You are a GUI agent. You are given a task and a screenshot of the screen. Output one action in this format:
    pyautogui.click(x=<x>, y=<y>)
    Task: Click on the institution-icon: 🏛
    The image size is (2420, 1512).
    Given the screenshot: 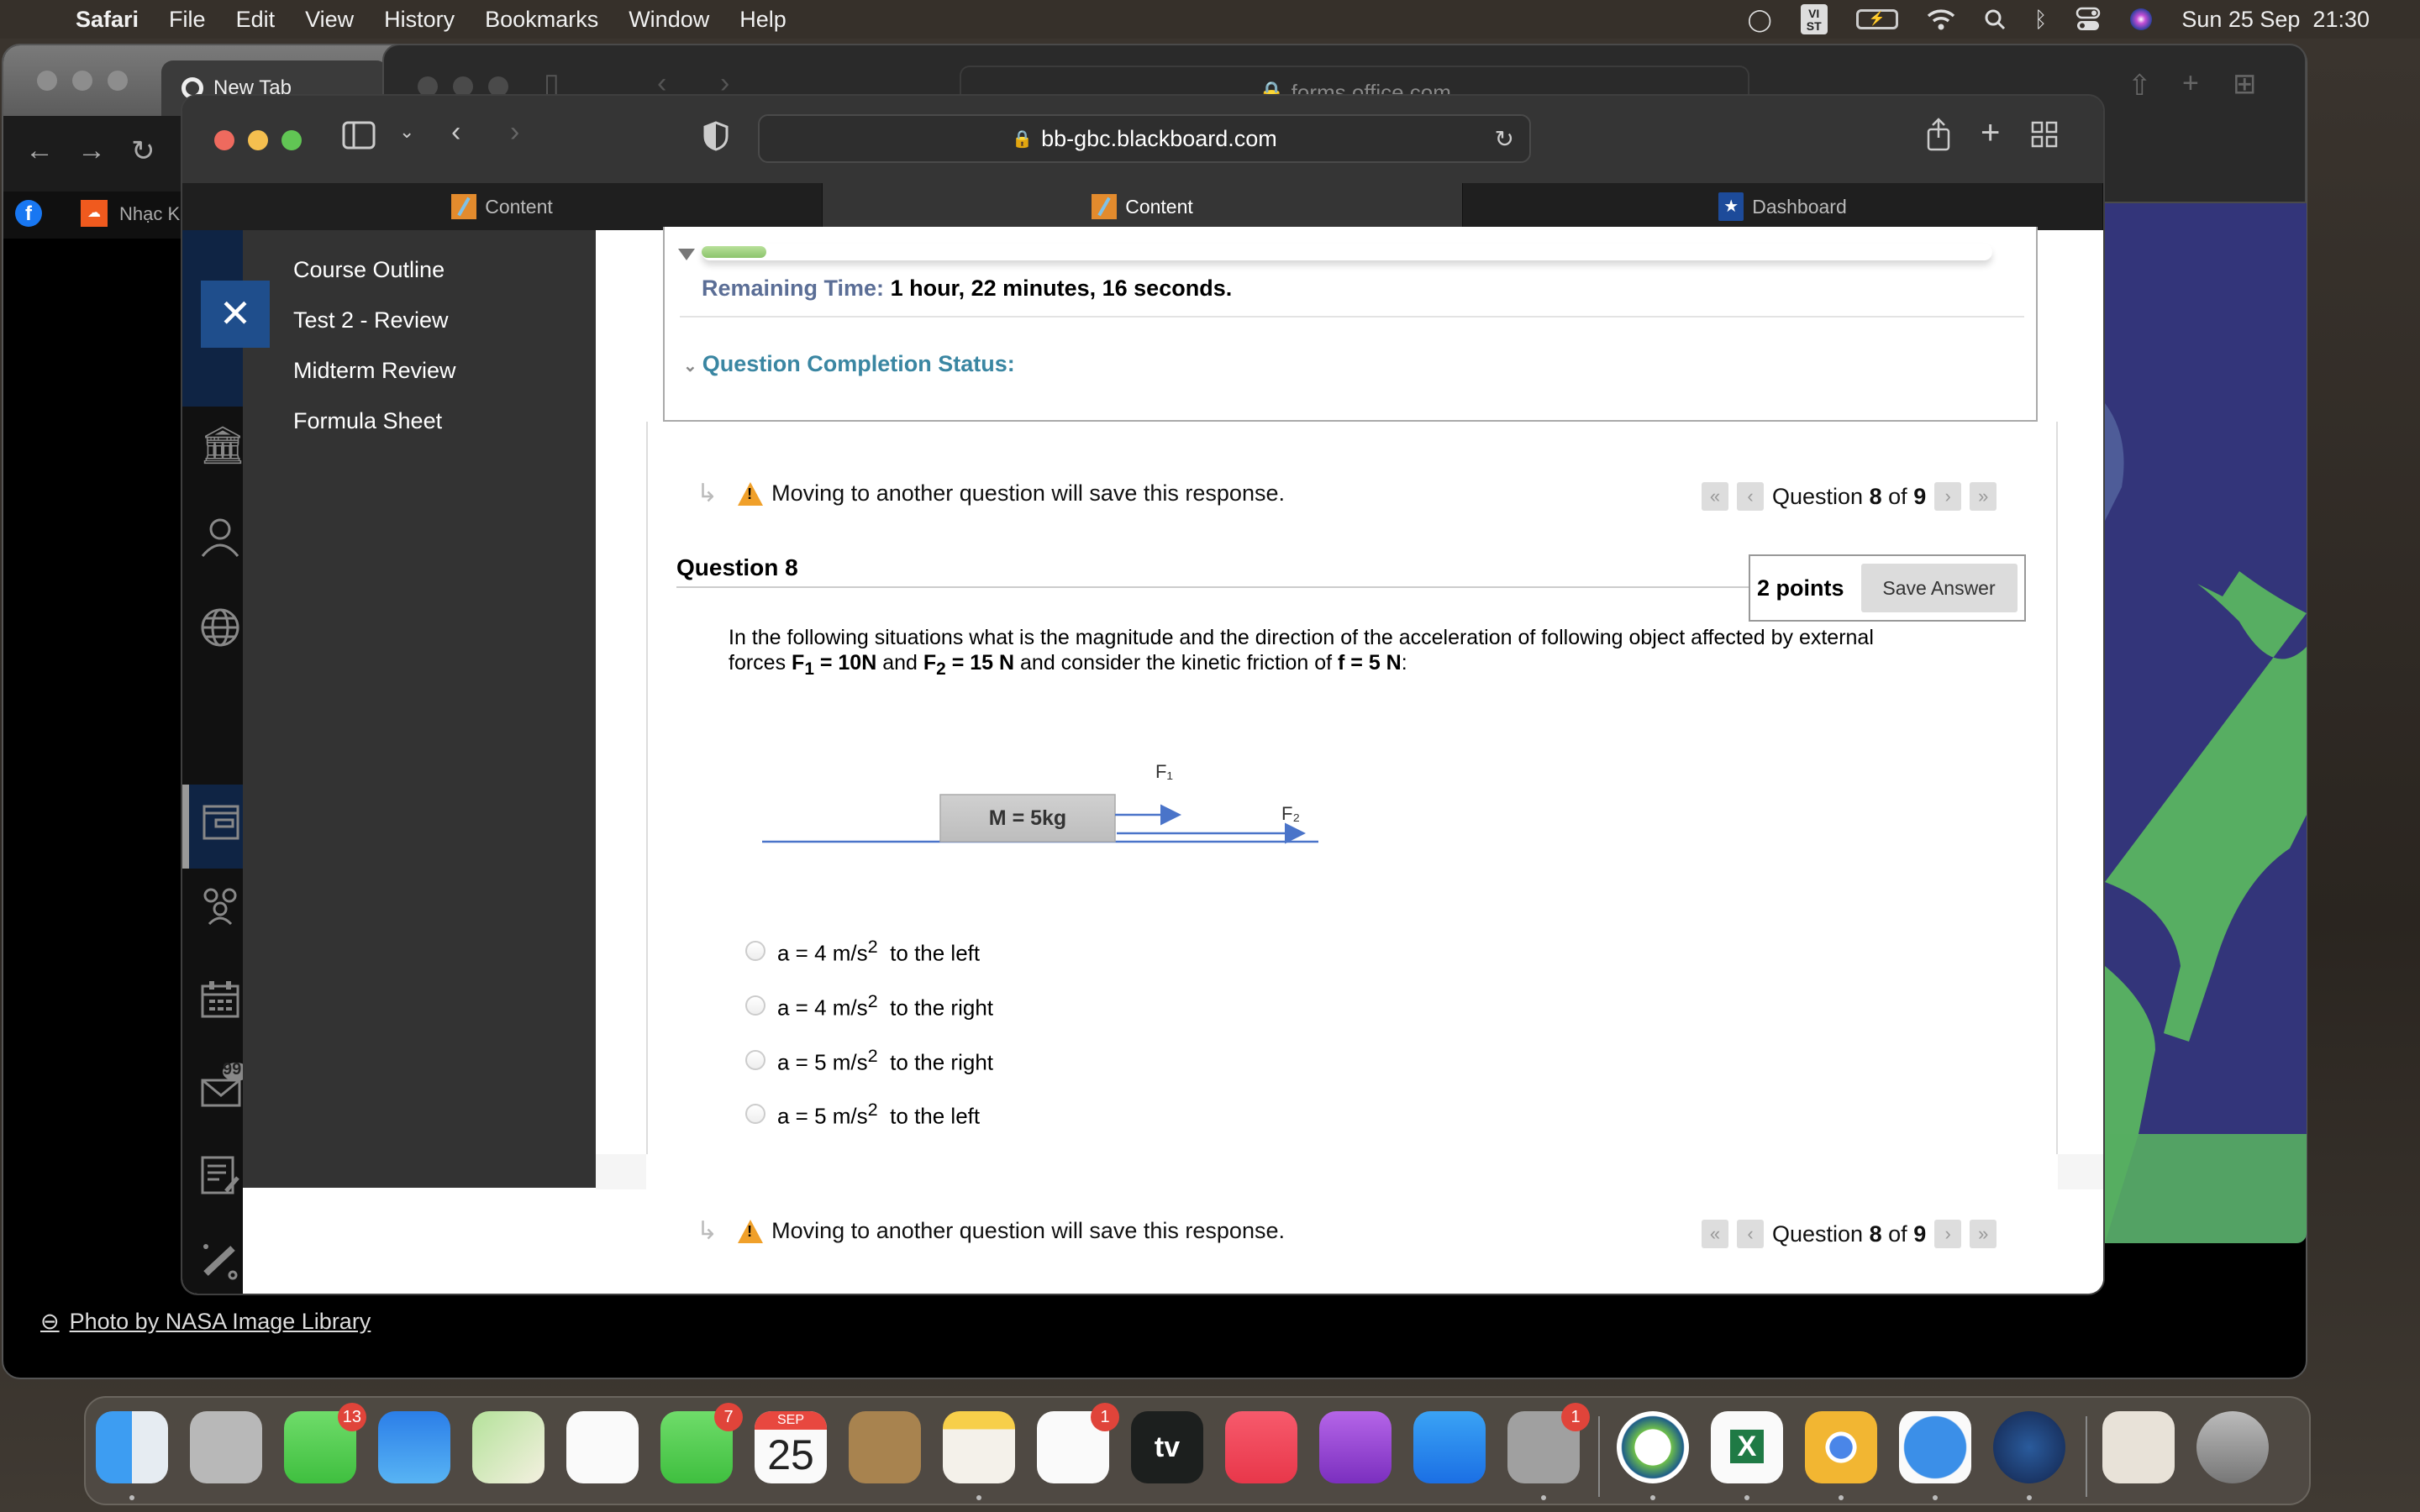 What is the action you would take?
    pyautogui.click(x=225, y=445)
    